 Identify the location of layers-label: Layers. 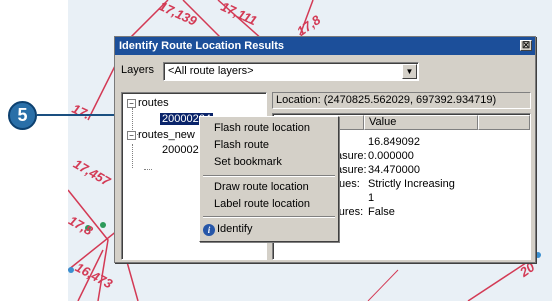
(138, 70).